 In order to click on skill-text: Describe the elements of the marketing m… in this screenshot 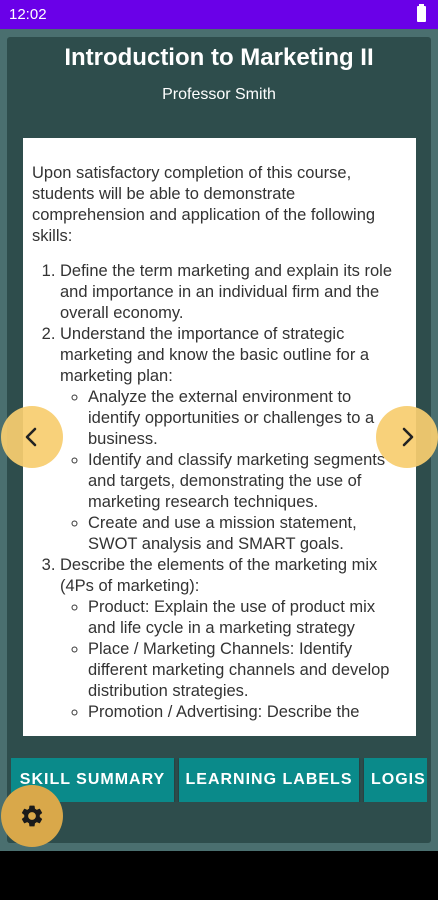, I will do `click(219, 575)`.